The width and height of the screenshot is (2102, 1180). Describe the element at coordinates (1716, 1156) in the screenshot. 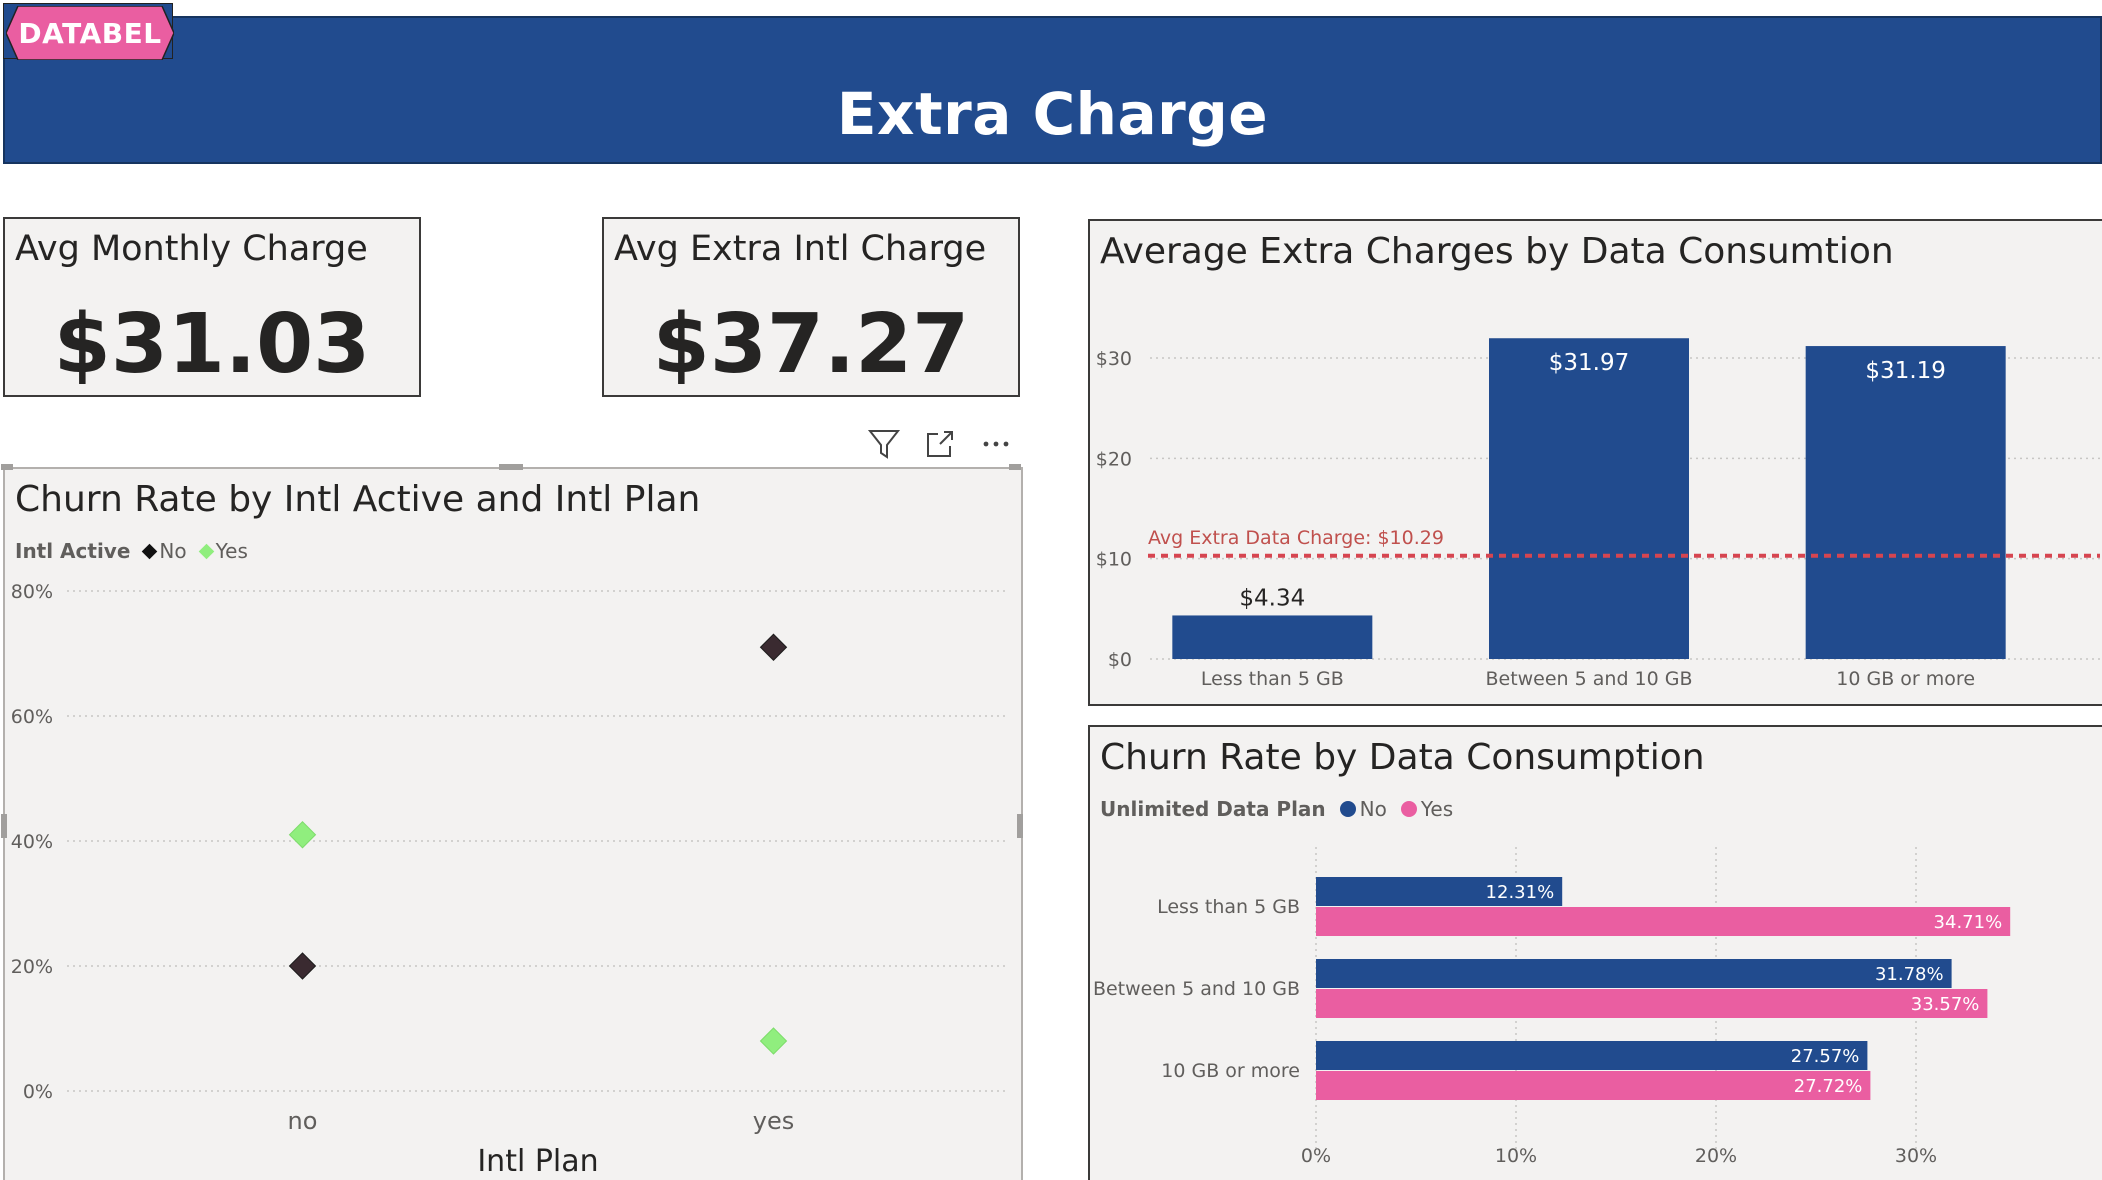

I see `x-tick-label: 20%` at that location.